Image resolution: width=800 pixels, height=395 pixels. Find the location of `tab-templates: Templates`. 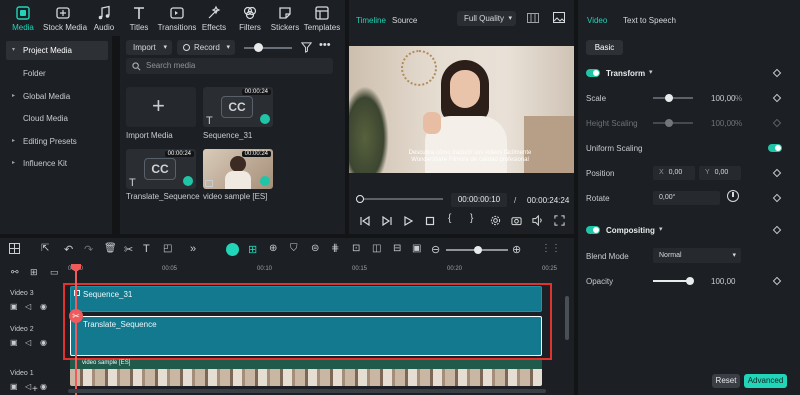

tab-templates: Templates is located at coordinates (322, 17).